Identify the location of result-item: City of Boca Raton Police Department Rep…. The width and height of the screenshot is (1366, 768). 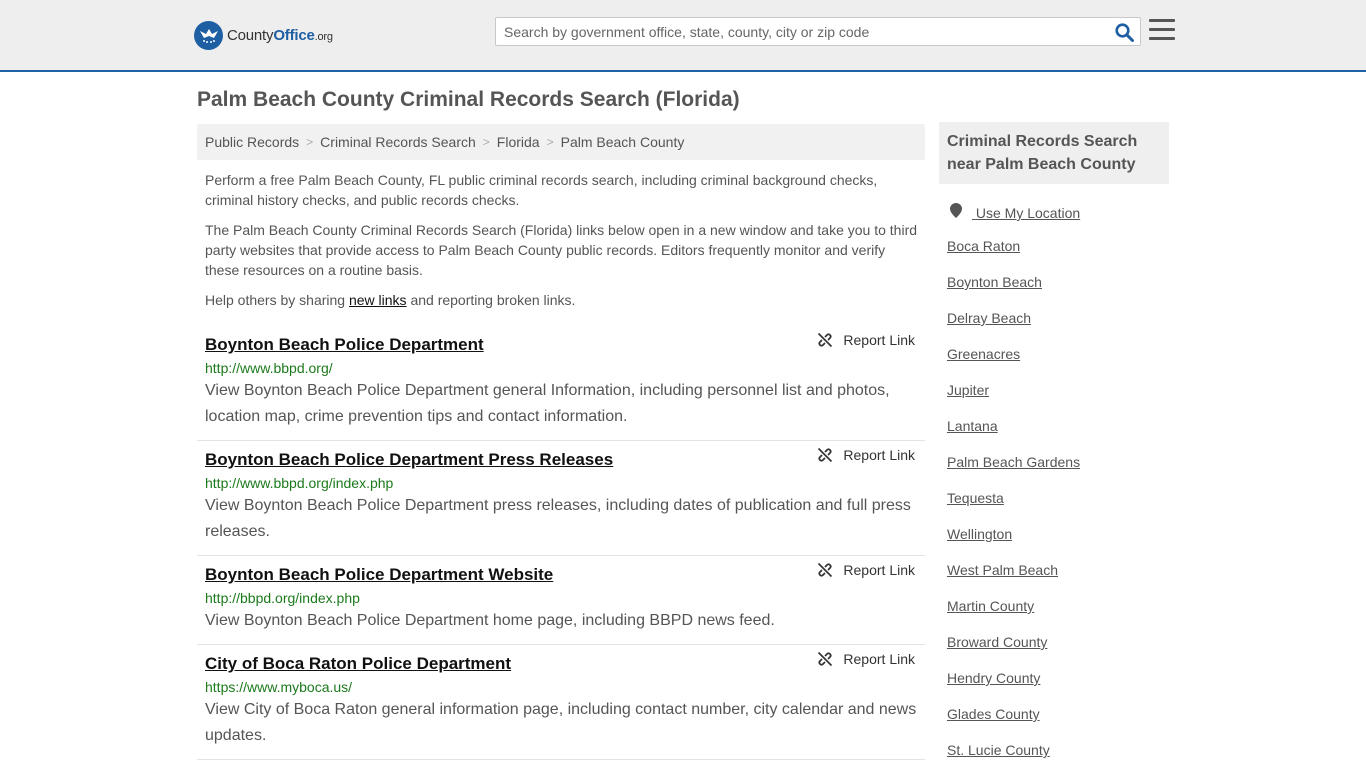
(561, 702).